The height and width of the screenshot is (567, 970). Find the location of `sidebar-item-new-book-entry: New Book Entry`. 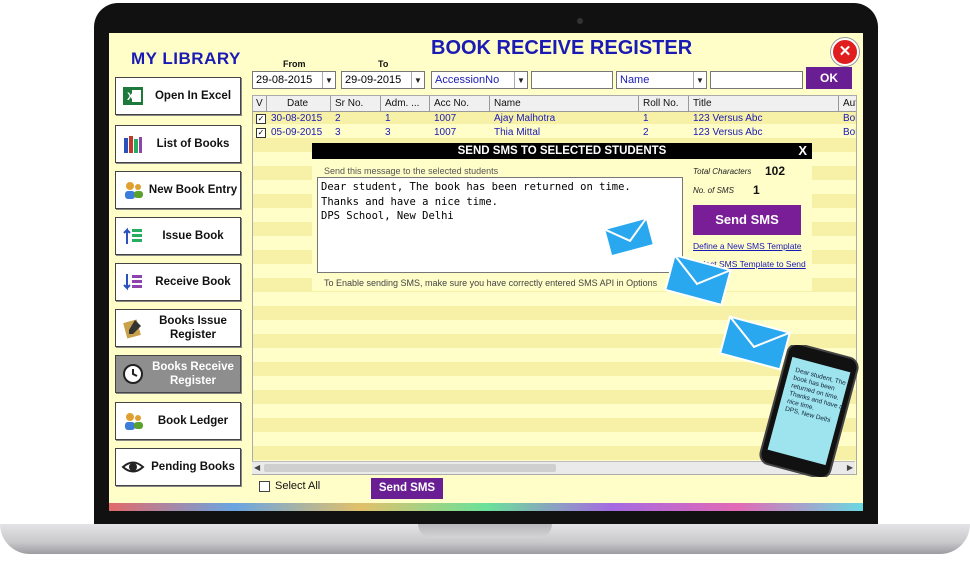

sidebar-item-new-book-entry: New Book Entry is located at coordinates (178, 190).